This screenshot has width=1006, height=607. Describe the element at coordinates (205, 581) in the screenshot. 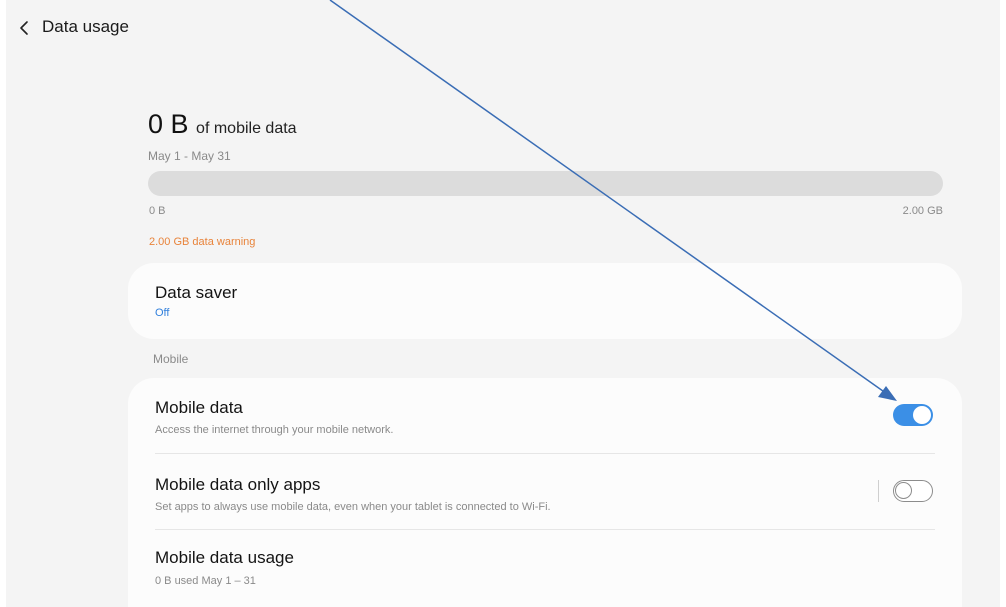

I see `mobile-data-usage-subtitle: 0 B used May 1 – 31` at that location.